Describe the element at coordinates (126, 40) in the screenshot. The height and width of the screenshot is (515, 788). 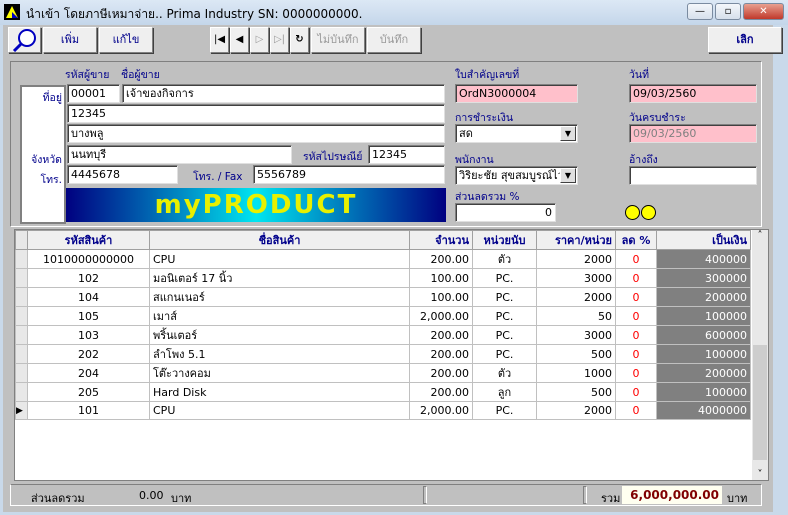
I see `edit-button: แก้ไข` at that location.